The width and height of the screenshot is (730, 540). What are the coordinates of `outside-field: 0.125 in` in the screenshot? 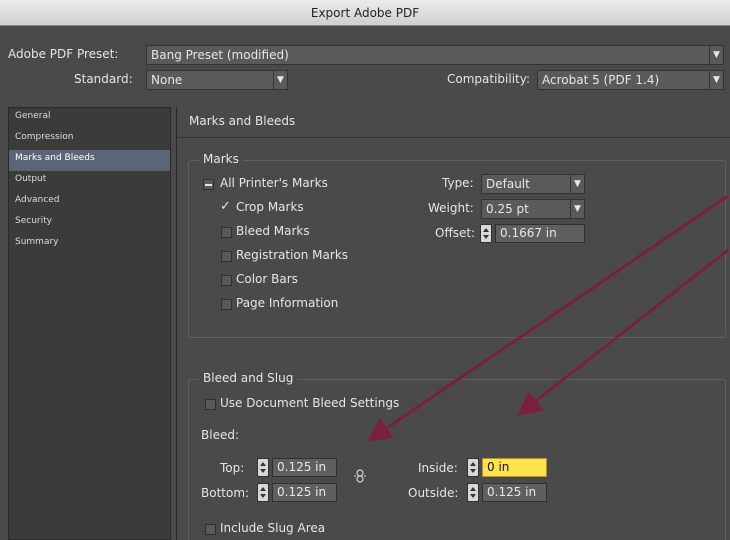 It's located at (514, 492).